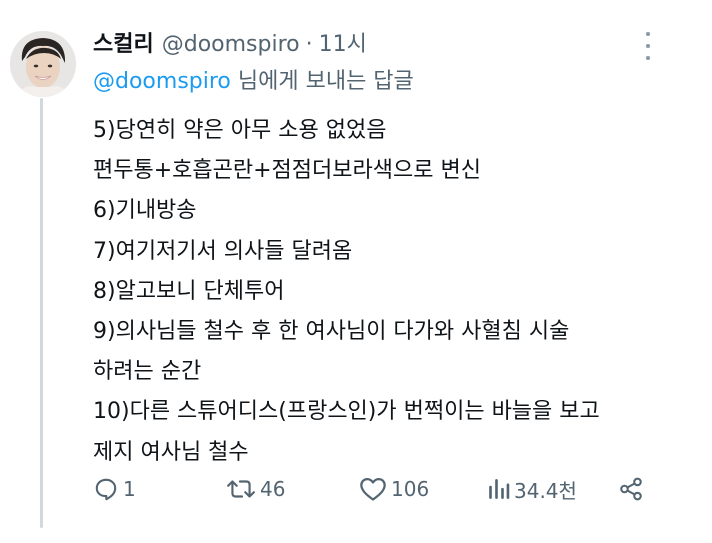  What do you see at coordinates (189, 291) in the screenshot?
I see `body-line: 8)알고보니 단체투어` at bounding box center [189, 291].